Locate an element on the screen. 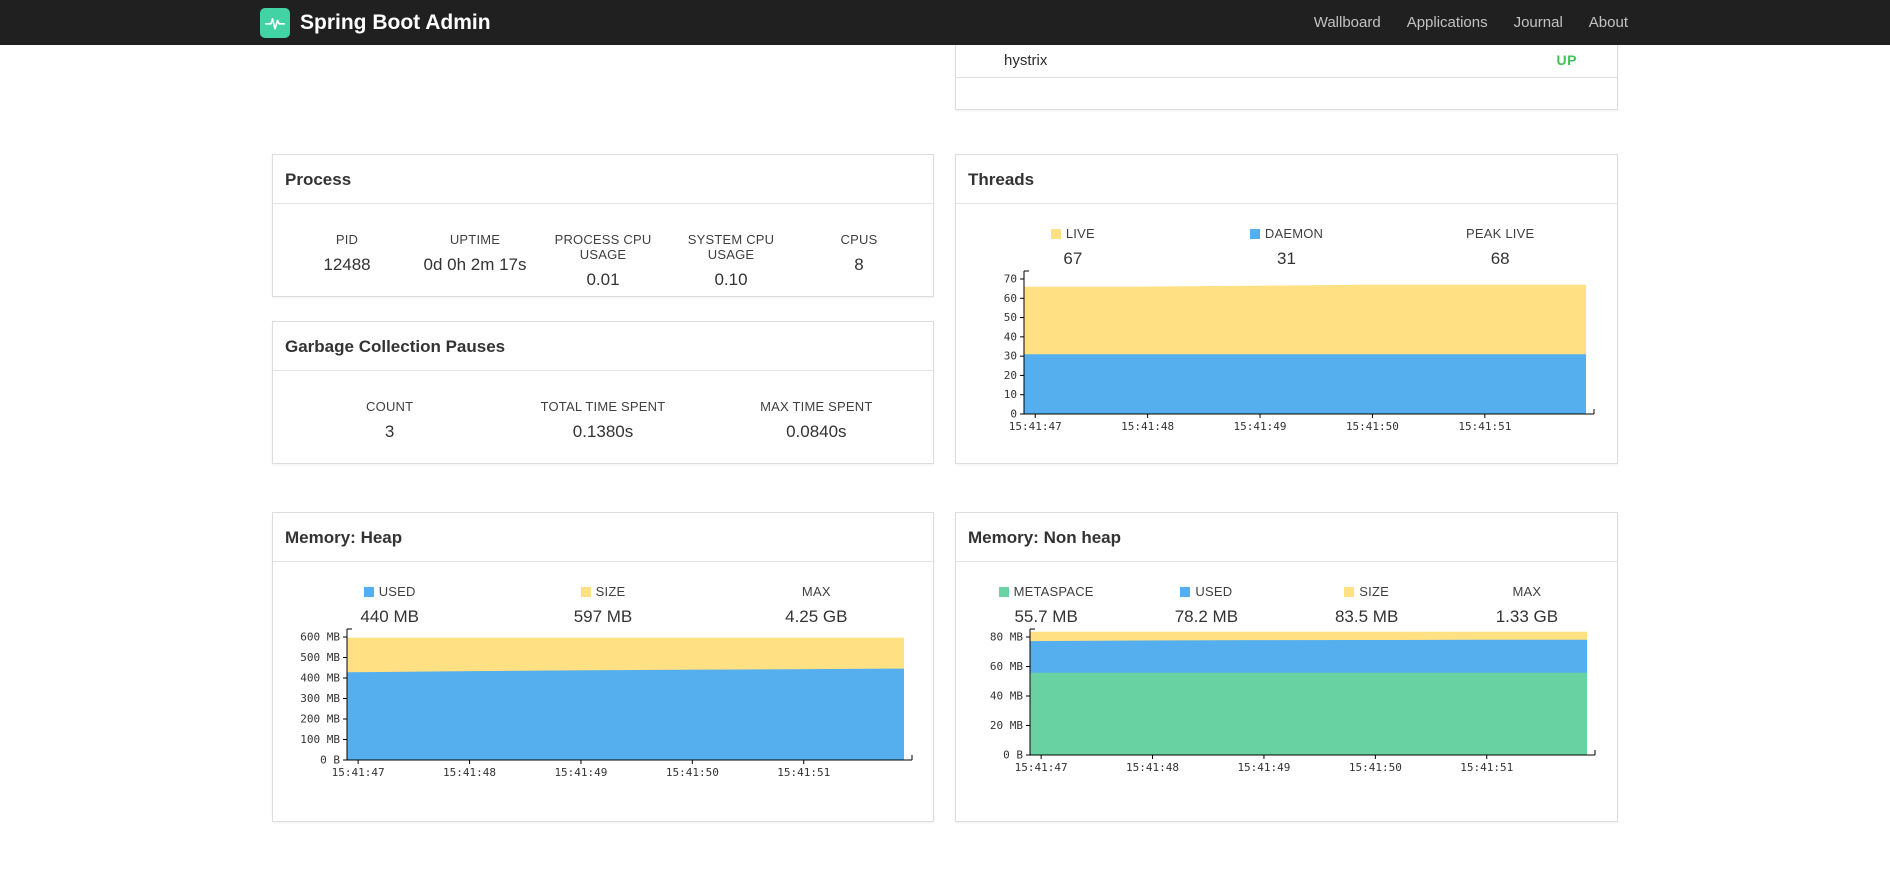  svg-text: 60 is located at coordinates (1009, 298).